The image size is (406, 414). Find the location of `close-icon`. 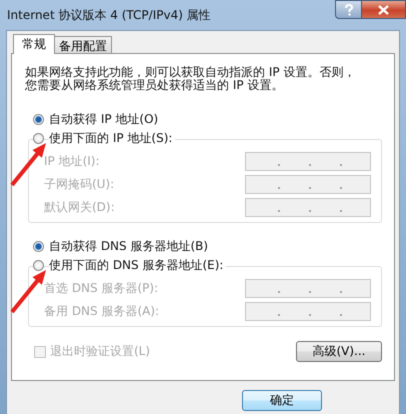

close-icon is located at coordinates (383, 9).